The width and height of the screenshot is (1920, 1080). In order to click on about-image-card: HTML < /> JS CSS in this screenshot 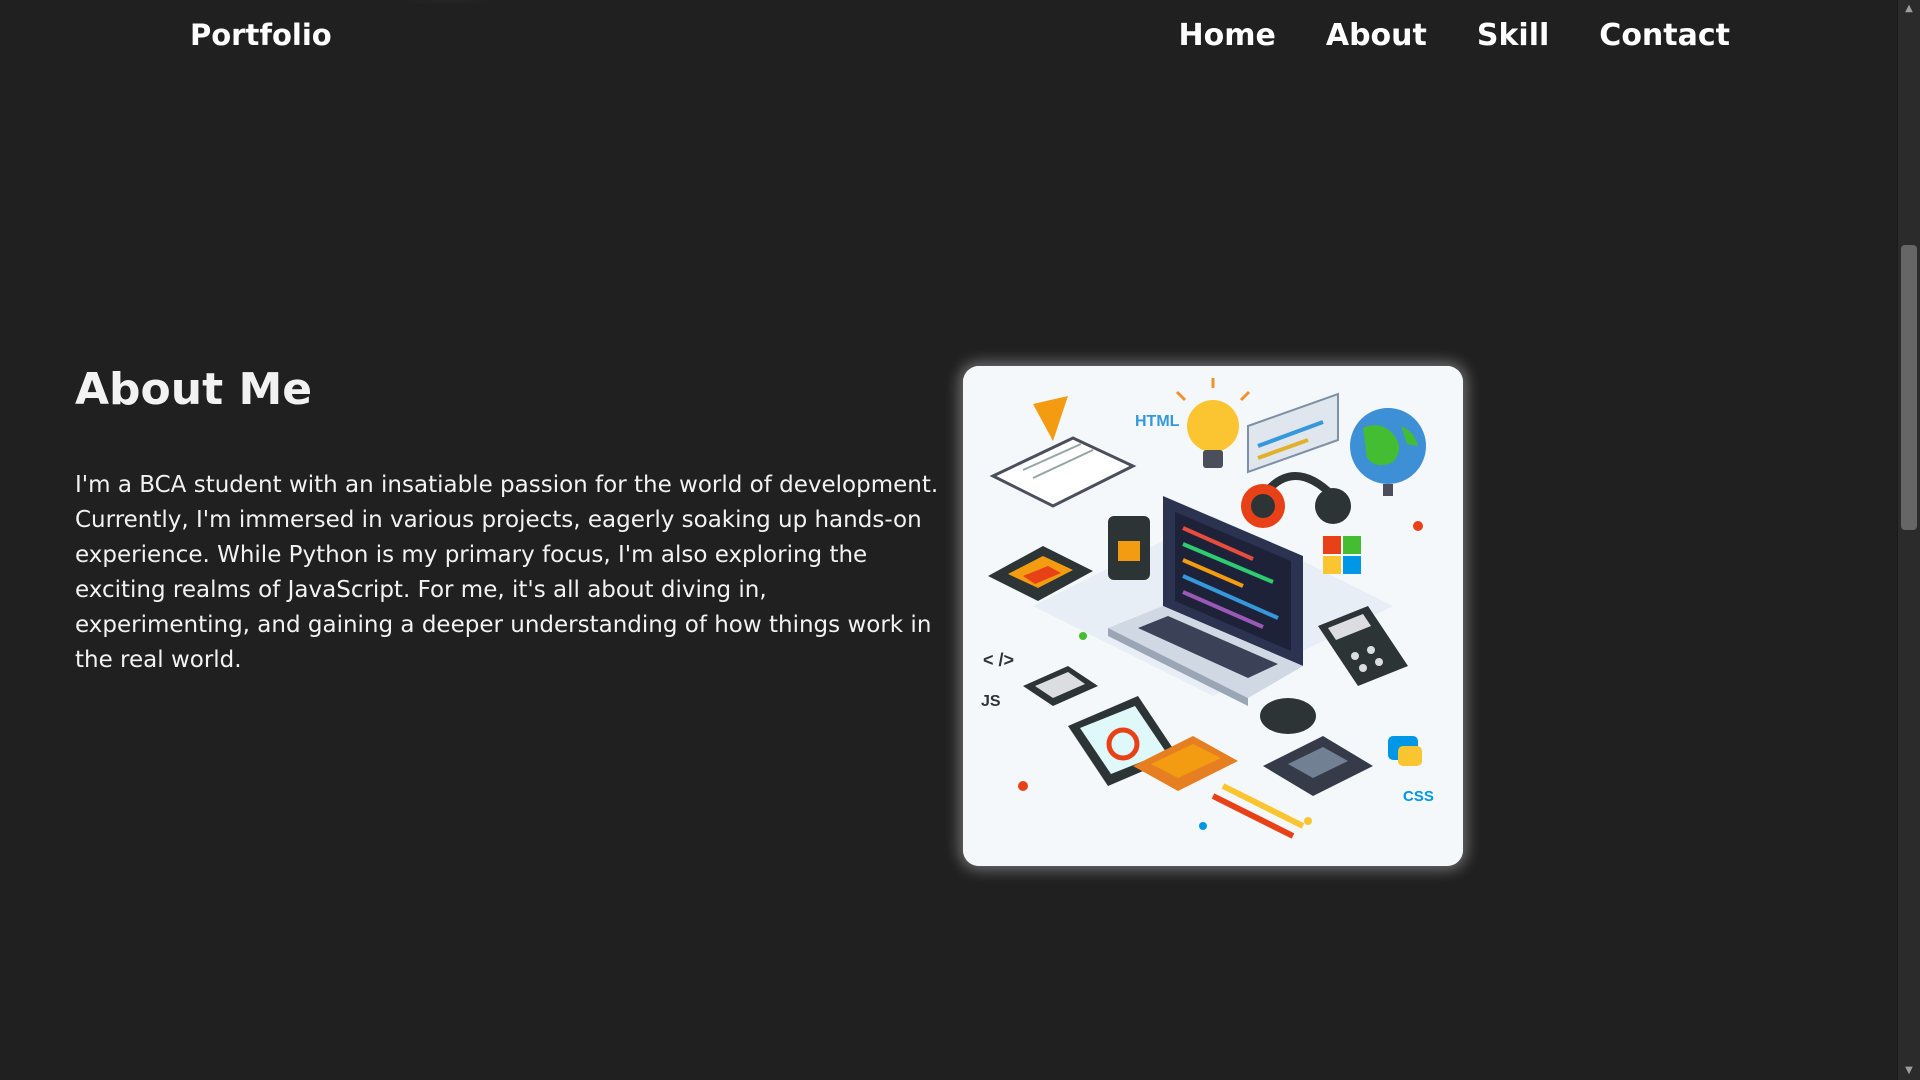, I will do `click(1213, 616)`.